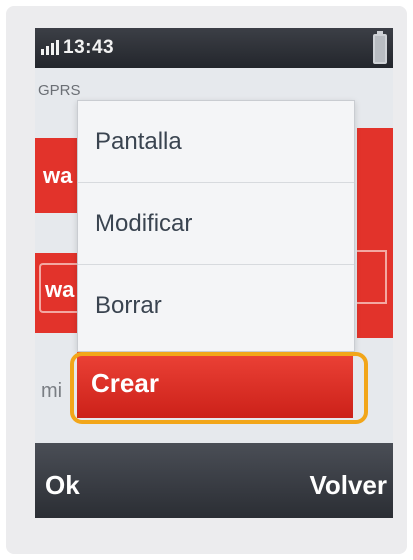 The height and width of the screenshot is (560, 413). I want to click on background-item-text: wa, so click(58, 175).